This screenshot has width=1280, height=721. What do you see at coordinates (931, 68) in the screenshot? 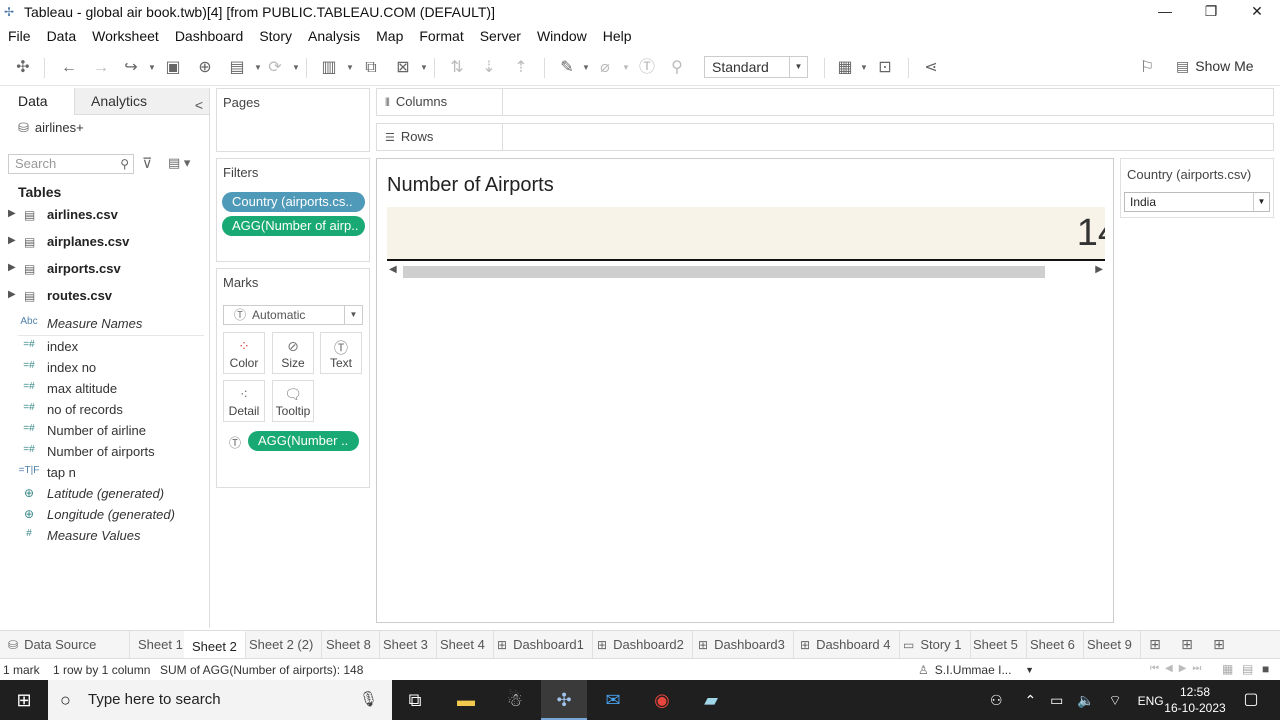
I see `share-icon: ⋖` at bounding box center [931, 68].